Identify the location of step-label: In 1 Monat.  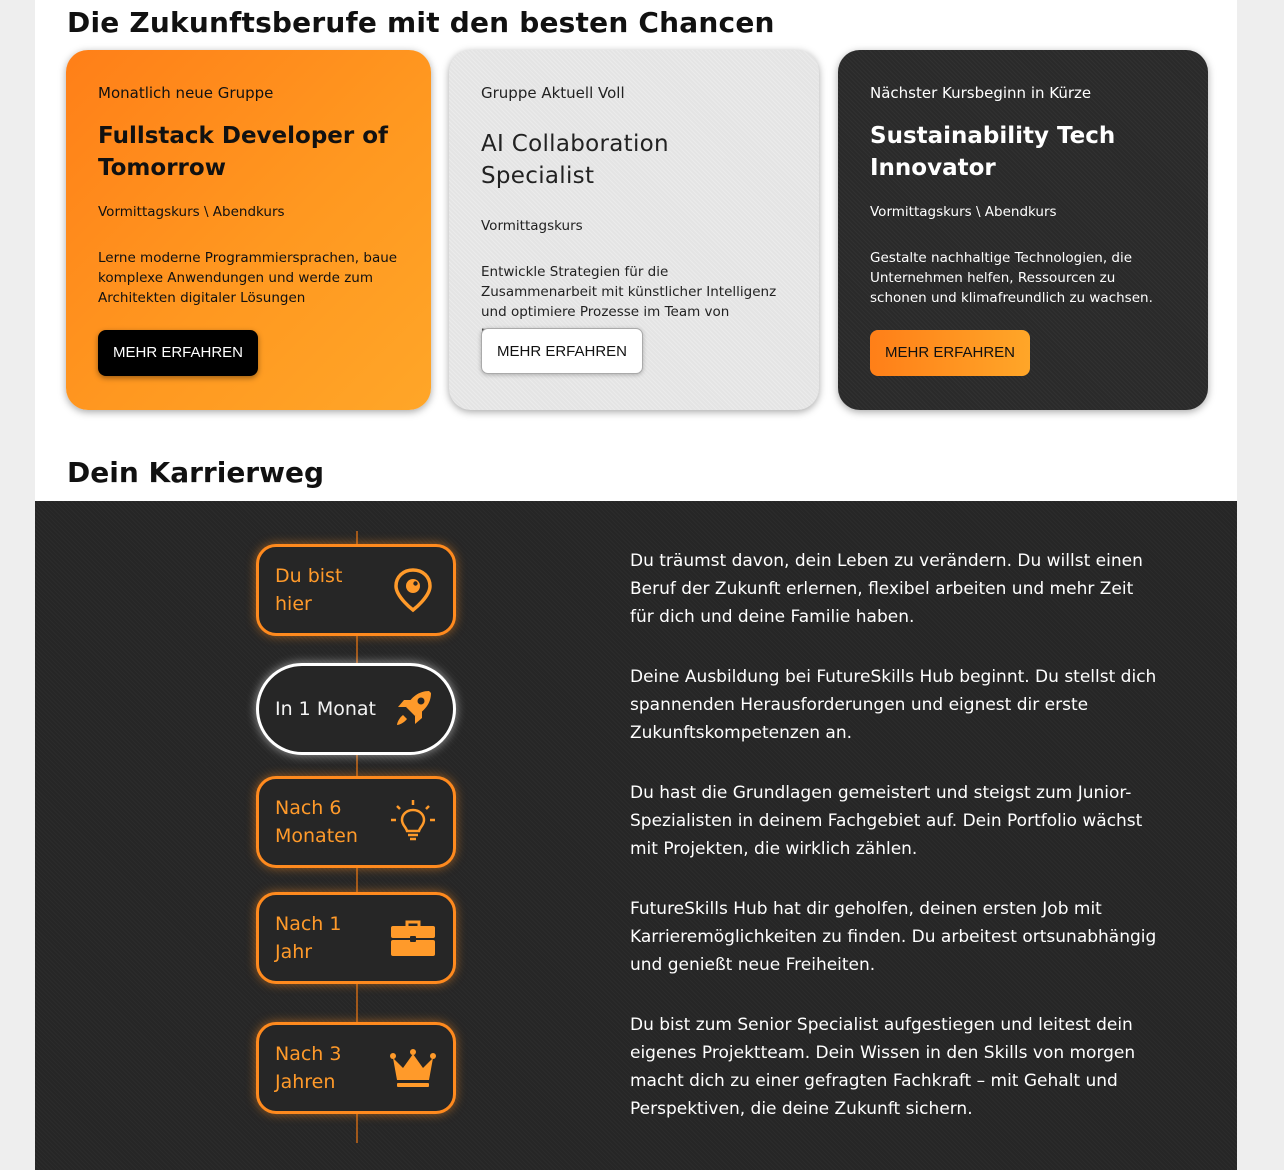
(325, 709).